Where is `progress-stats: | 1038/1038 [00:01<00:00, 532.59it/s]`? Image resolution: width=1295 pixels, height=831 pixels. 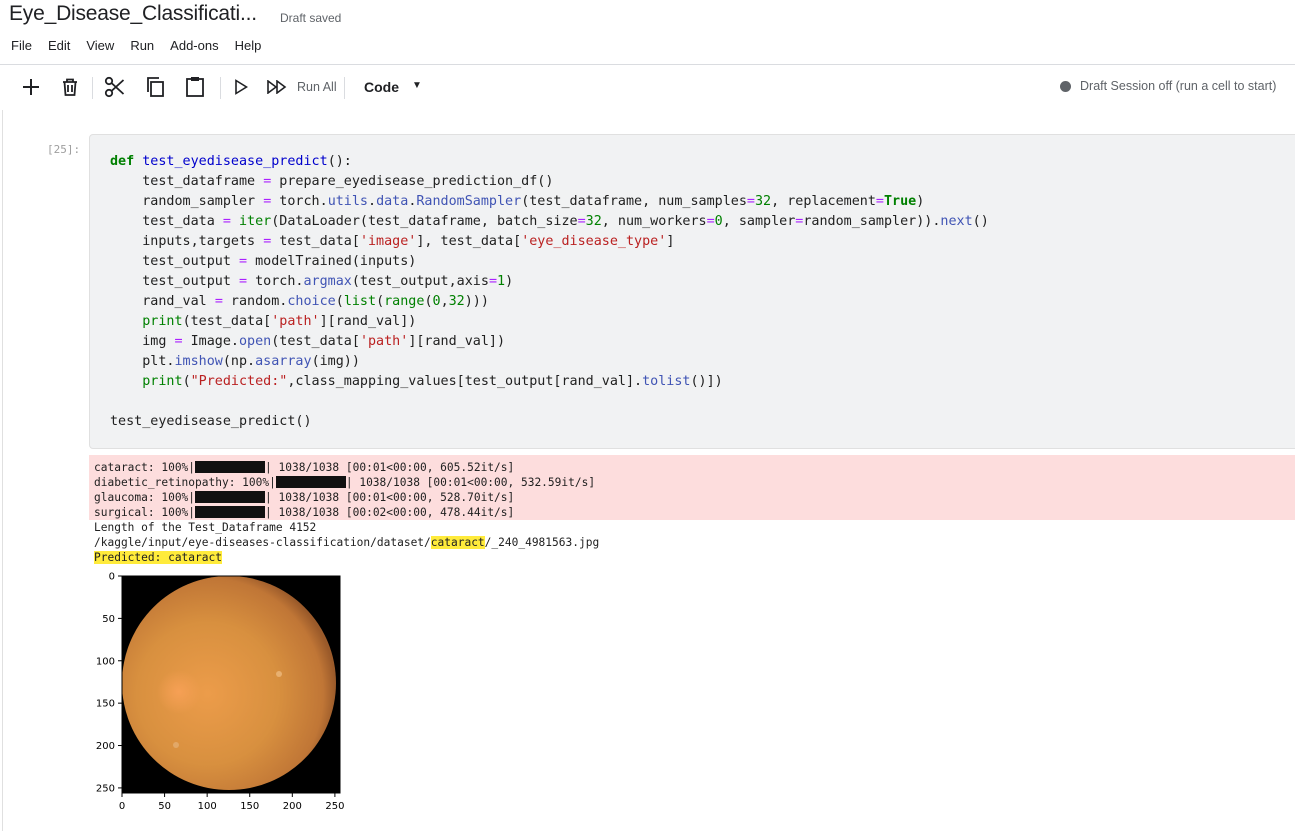 progress-stats: | 1038/1038 [00:01<00:00, 532.59it/s] is located at coordinates (470, 482).